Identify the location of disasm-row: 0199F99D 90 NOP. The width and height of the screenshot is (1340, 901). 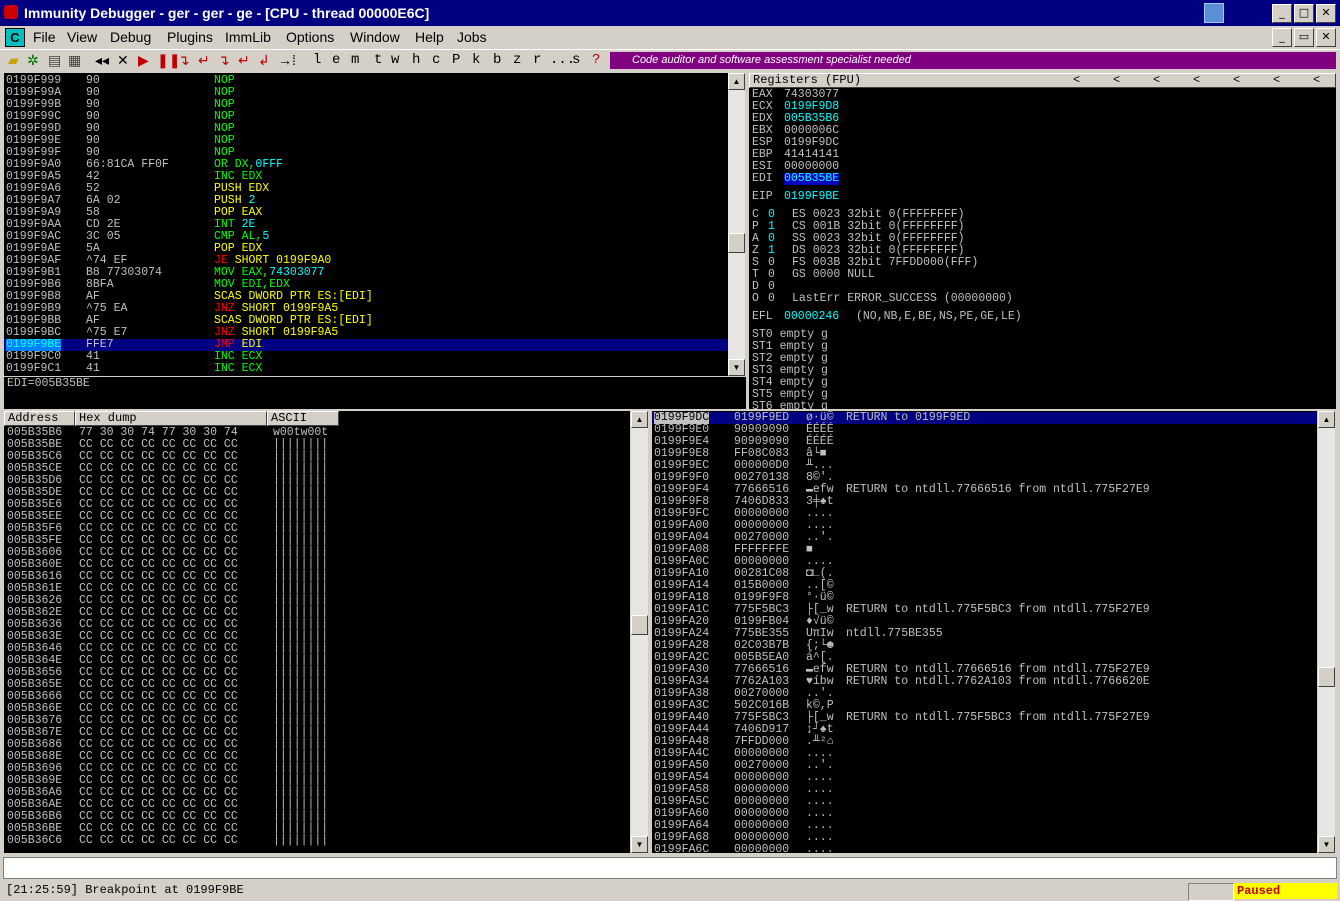
(366, 129).